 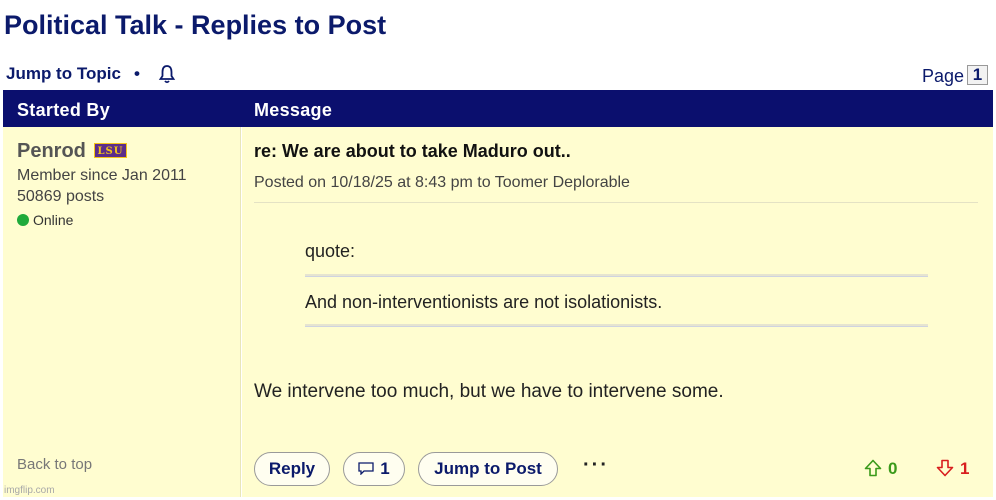 What do you see at coordinates (385, 468) in the screenshot?
I see `comment-count: 1` at bounding box center [385, 468].